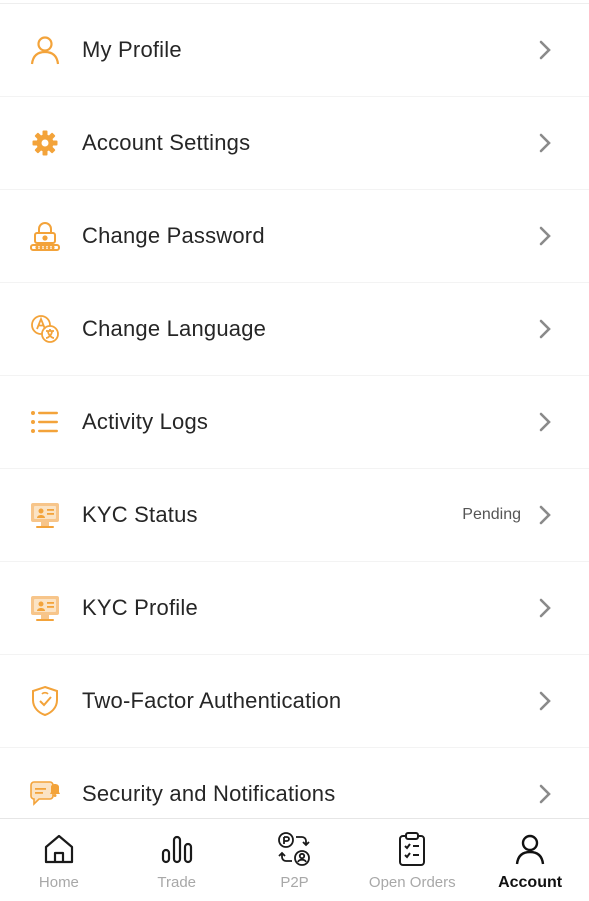 The height and width of the screenshot is (901, 589). I want to click on tab-trade: Trade, so click(177, 860).